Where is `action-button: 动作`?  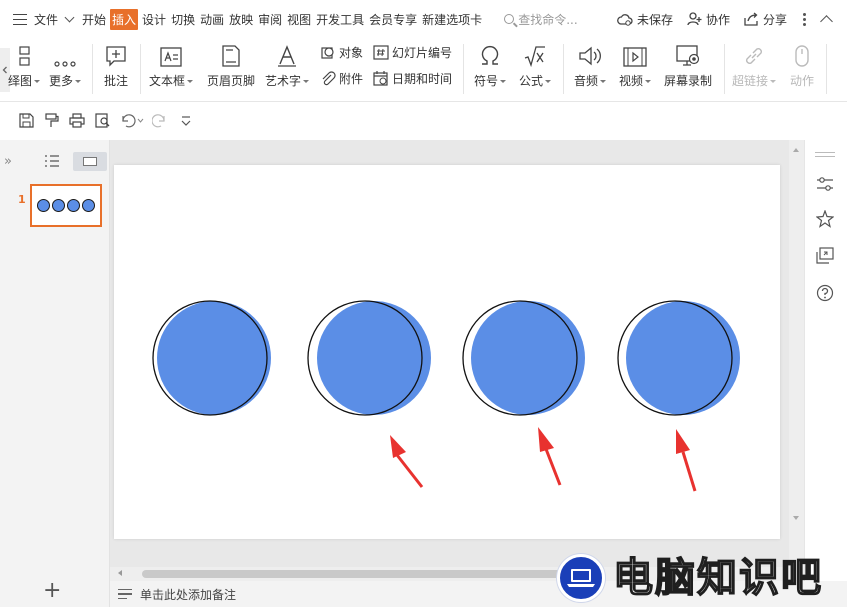
action-button: 动作 is located at coordinates (802, 70).